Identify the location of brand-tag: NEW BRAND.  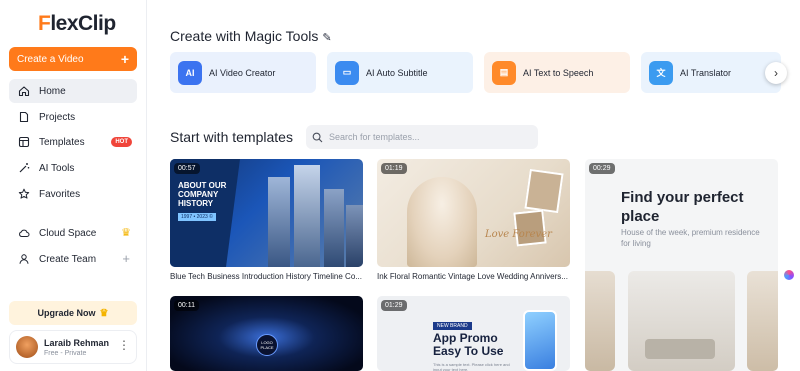
(452, 326).